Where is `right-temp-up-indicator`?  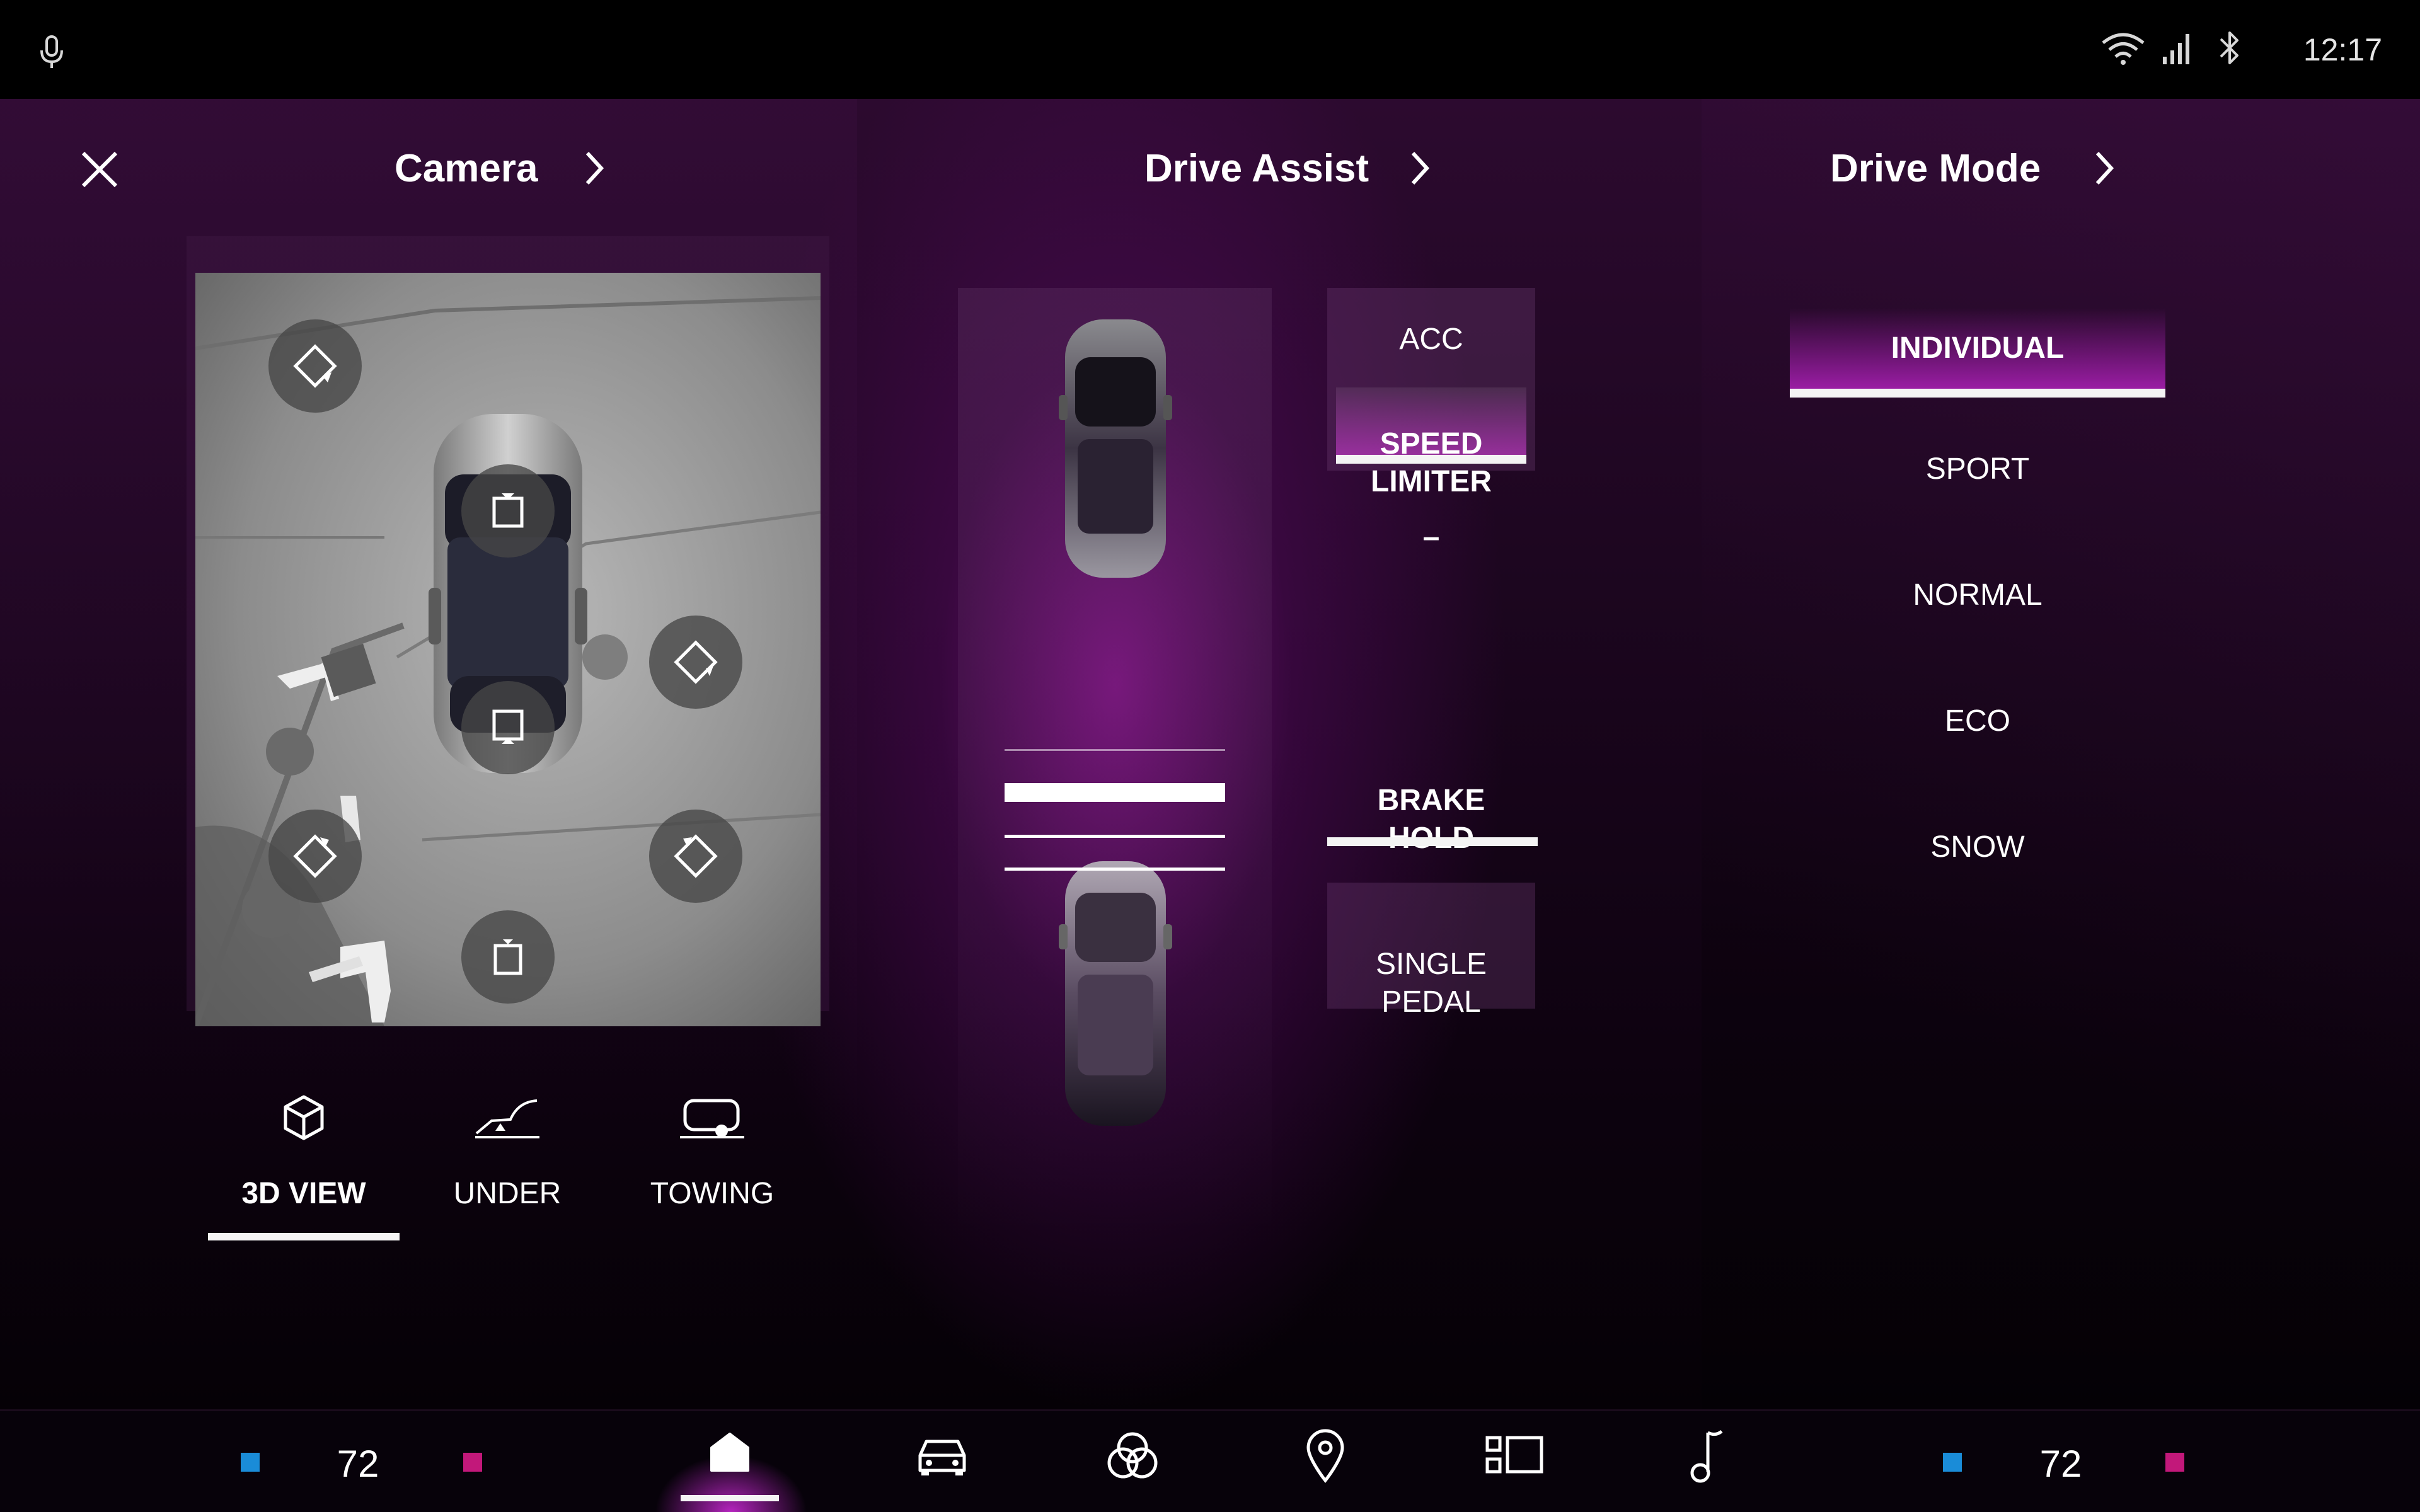 right-temp-up-indicator is located at coordinates (2174, 1462).